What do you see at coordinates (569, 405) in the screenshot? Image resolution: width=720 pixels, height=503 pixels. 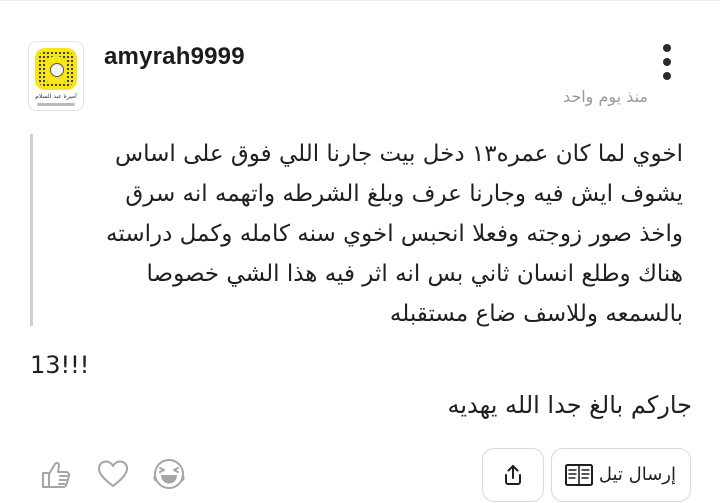 I see `reply-text: جاركم بالغ جدا الله يهديه` at bounding box center [569, 405].